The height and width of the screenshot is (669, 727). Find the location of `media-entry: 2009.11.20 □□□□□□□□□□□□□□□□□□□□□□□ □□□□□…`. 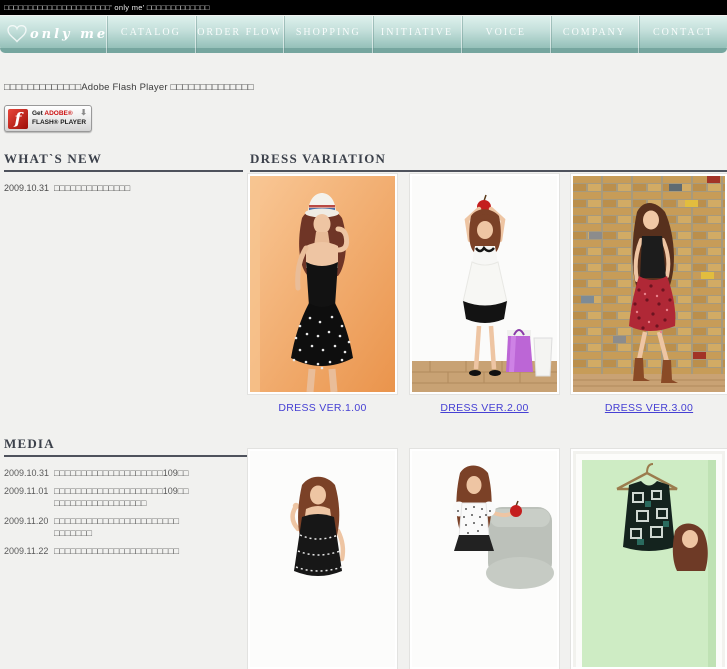

media-entry: 2009.11.20 □□□□□□□□□□□□□□□□□□□□□□□ □□□□□… is located at coordinates (125, 527).